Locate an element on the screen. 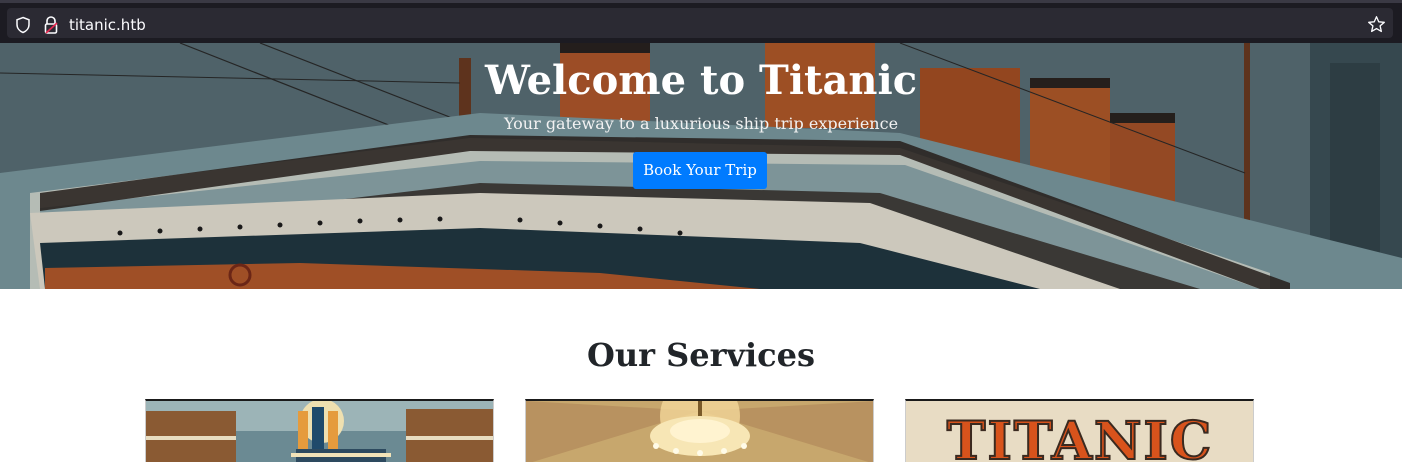 Image resolution: width=1402 pixels, height=462 pixels. services-title: Our Services is located at coordinates (701, 355).